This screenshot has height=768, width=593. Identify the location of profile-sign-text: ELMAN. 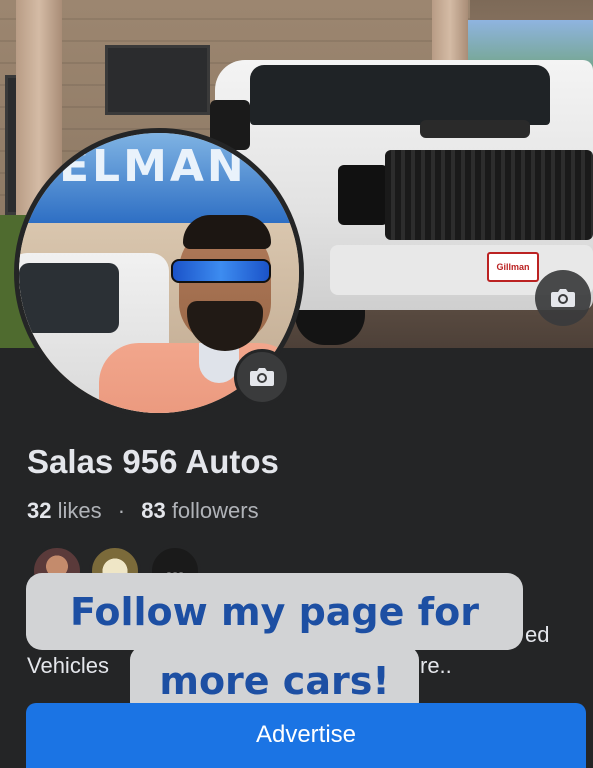
(153, 166).